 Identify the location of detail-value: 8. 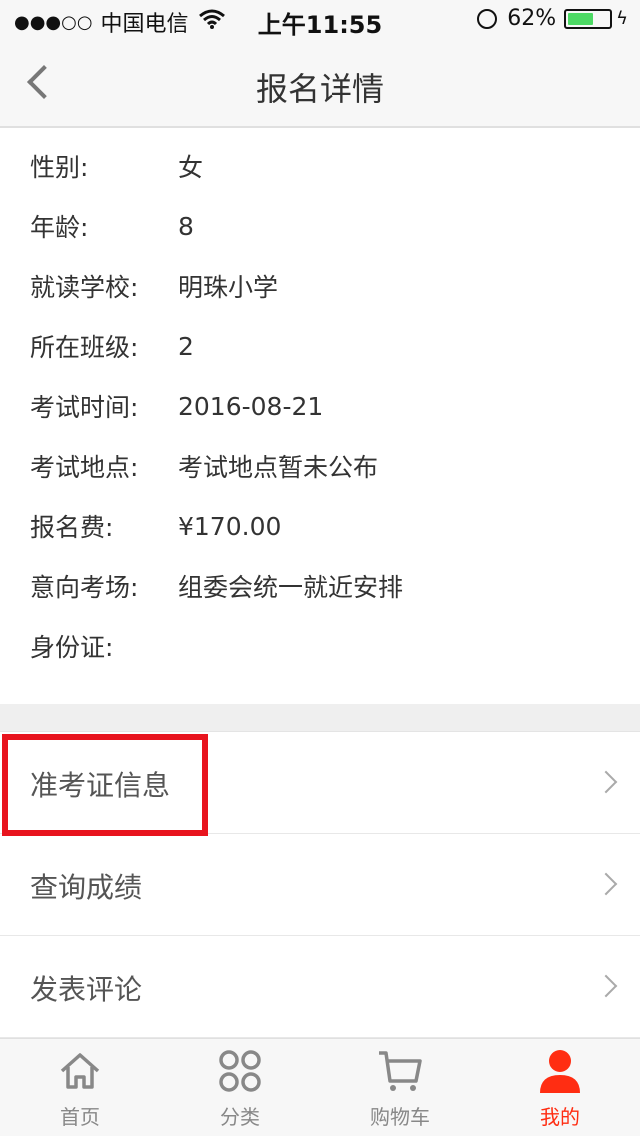
(186, 226).